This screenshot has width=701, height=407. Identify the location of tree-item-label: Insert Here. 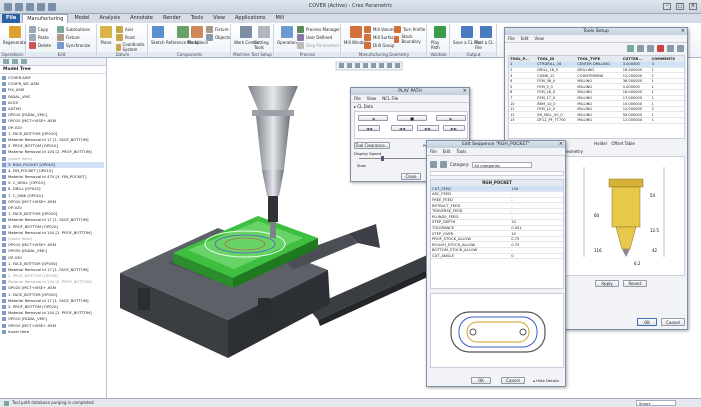
(19, 331).